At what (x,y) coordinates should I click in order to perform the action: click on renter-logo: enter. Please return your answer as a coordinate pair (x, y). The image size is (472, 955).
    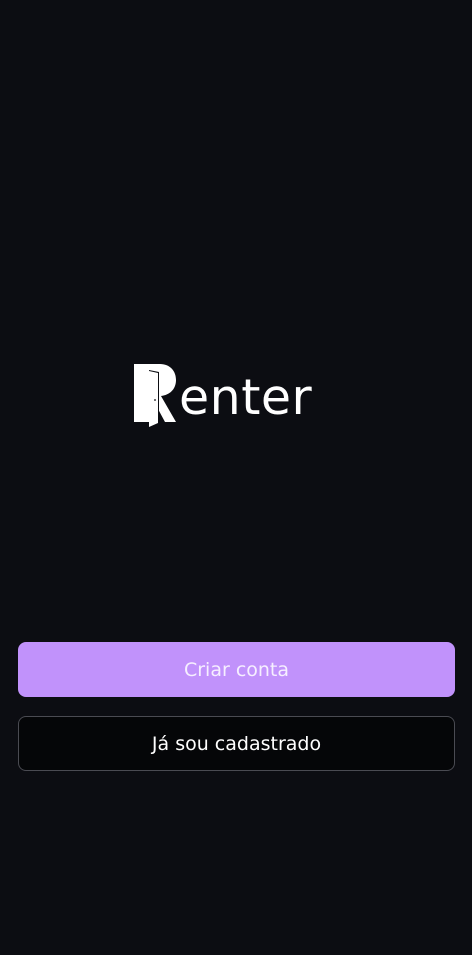
    Looking at the image, I should click on (237, 393).